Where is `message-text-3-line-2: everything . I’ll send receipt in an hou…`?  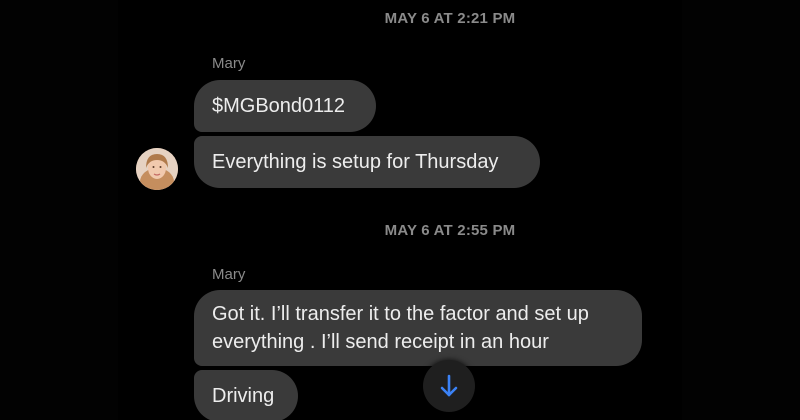
message-text-3-line-2: everything . I’ll send receipt in an hou… is located at coordinates (380, 342).